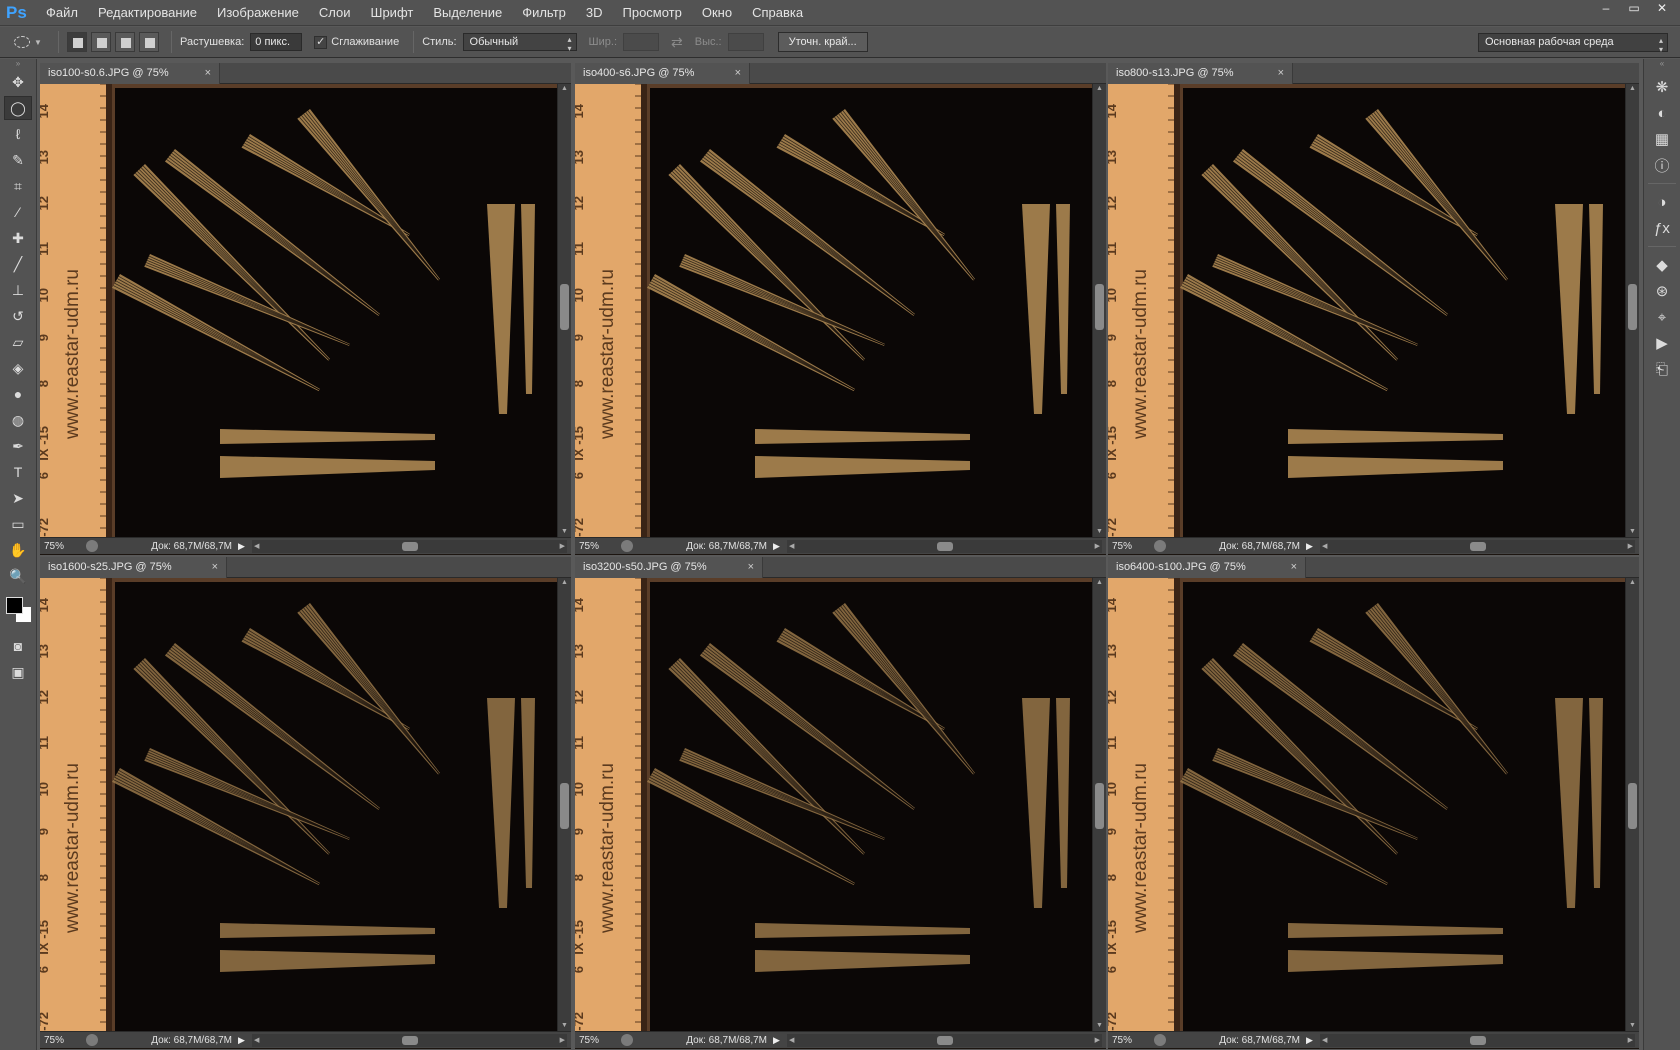 Image resolution: width=1680 pixels, height=1050 pixels. I want to click on navigator-icon: ❋, so click(1662, 87).